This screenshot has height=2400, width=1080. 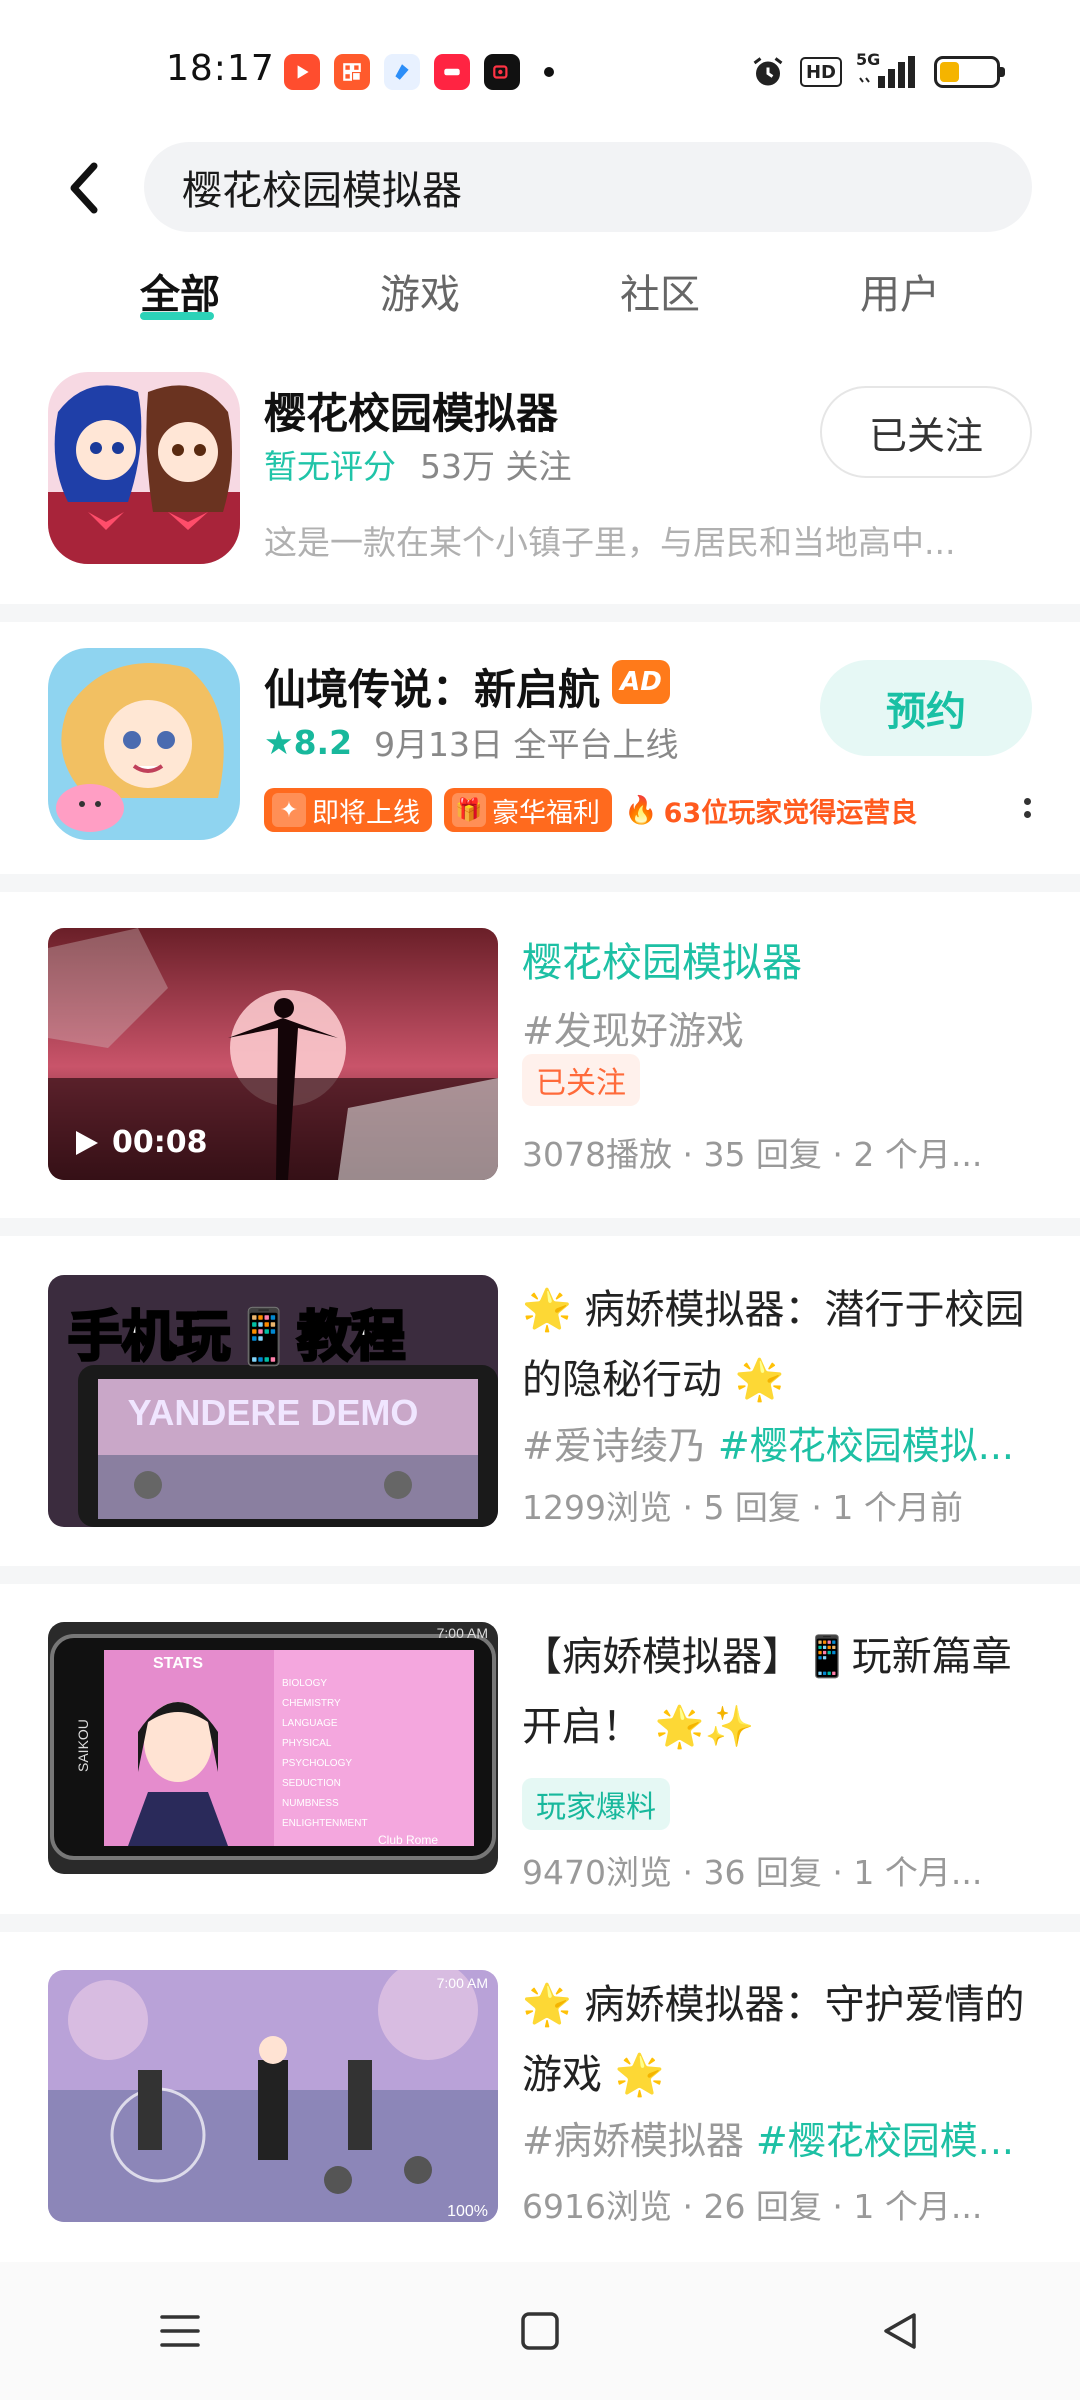 What do you see at coordinates (352, 72) in the screenshot?
I see `grid-app-icon` at bounding box center [352, 72].